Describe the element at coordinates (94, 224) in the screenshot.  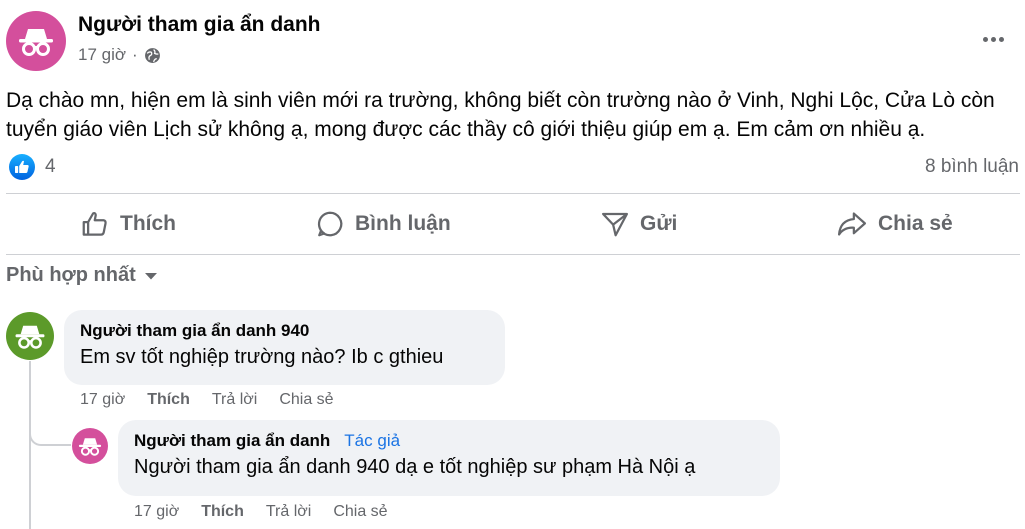
I see `thumbs-up-icon` at that location.